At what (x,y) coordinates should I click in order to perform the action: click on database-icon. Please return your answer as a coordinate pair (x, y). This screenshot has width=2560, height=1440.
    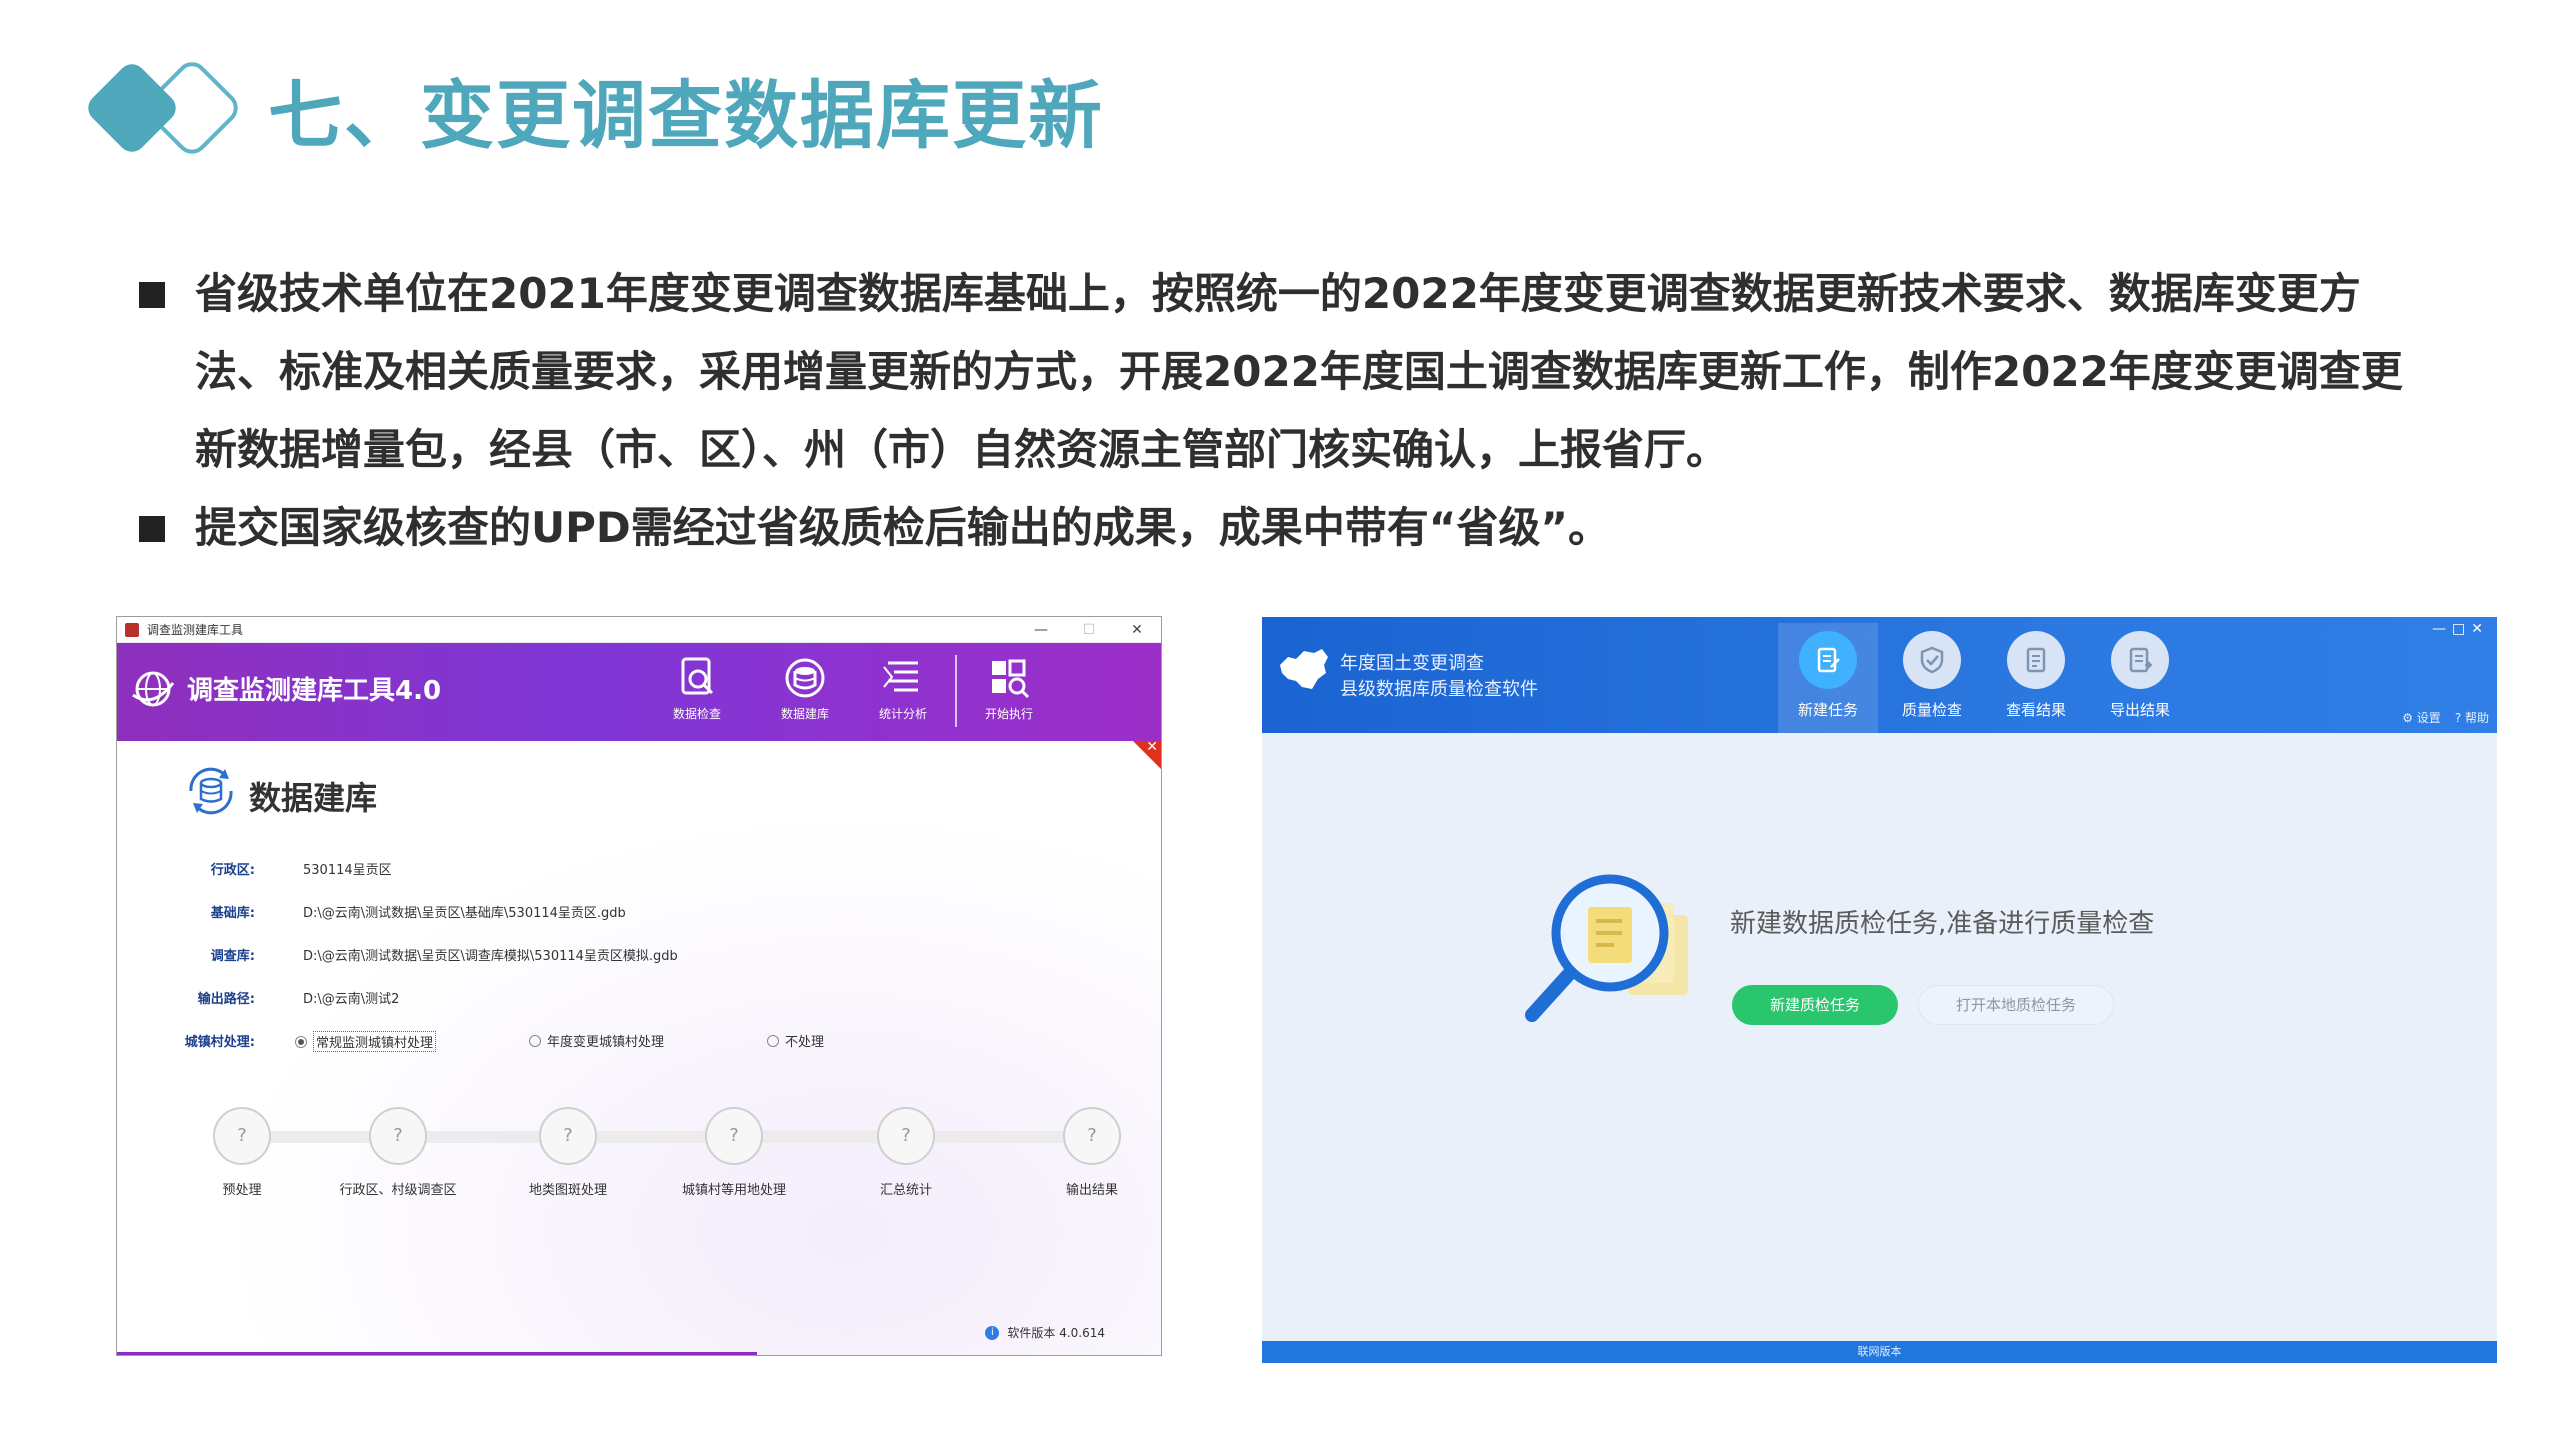
    Looking at the image, I should click on (805, 678).